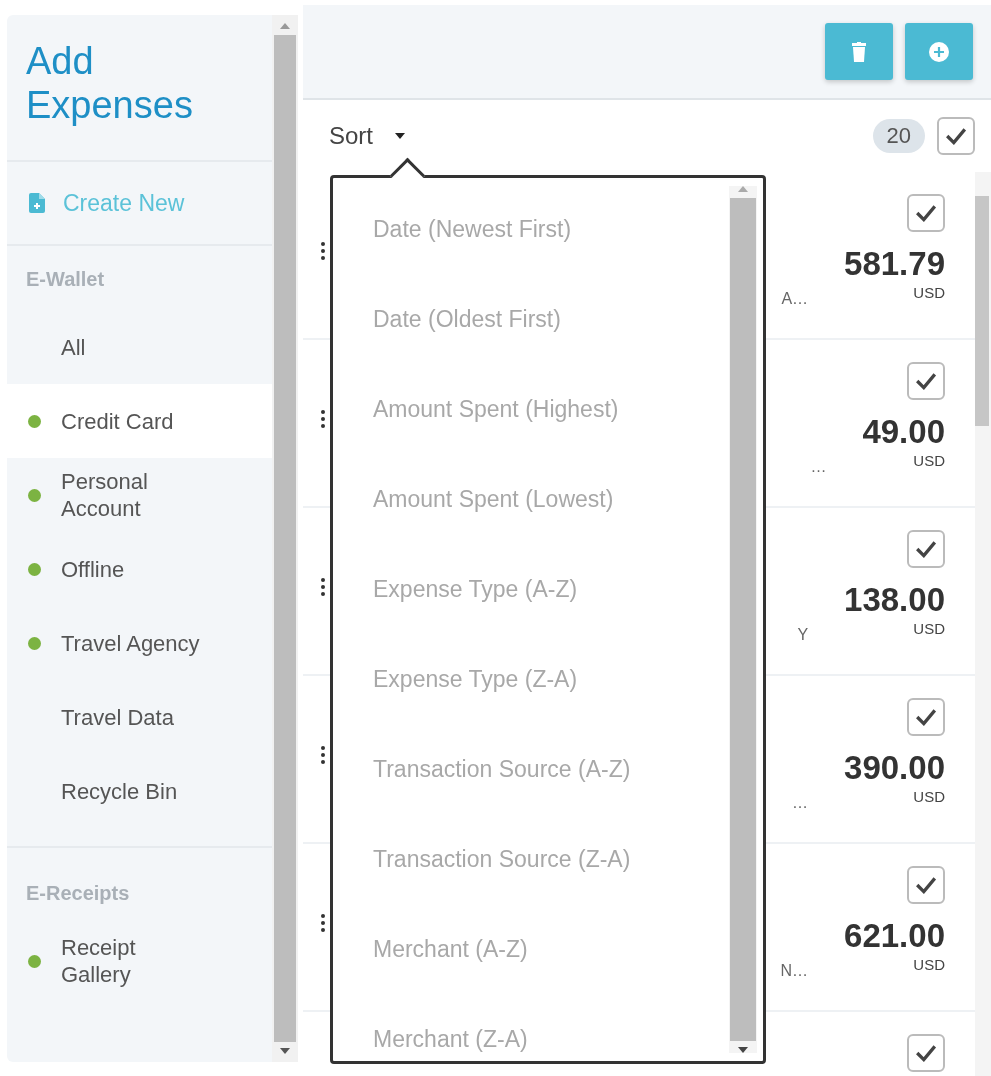 This screenshot has width=991, height=1076. I want to click on sort-option: Expense Type (A-Z), so click(551, 601).